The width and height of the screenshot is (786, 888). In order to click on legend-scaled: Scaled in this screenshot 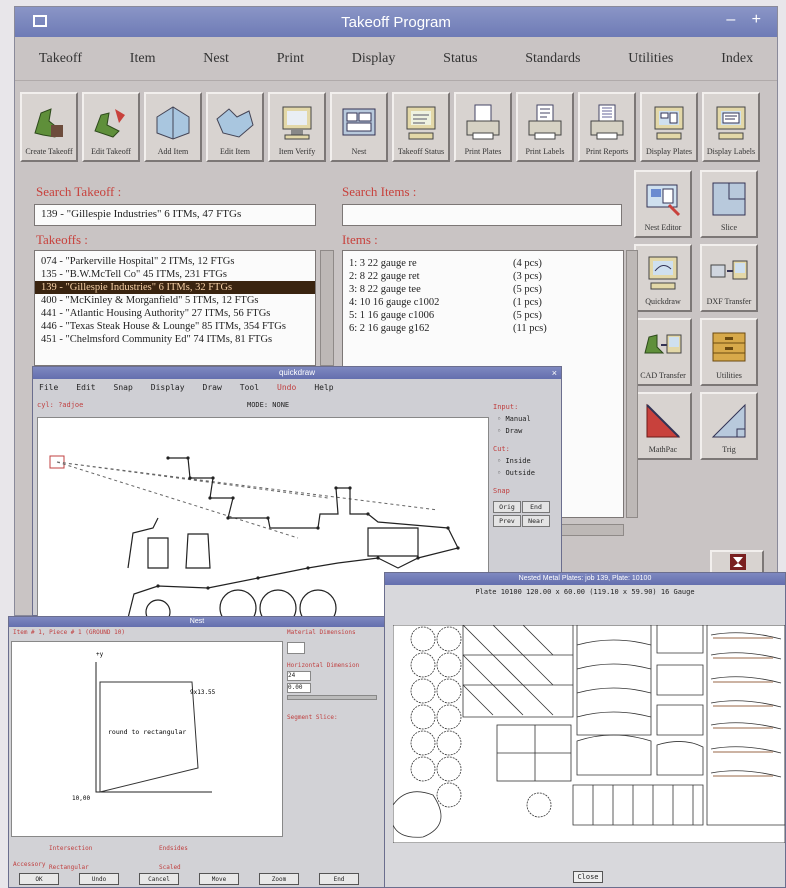, I will do `click(214, 867)`.